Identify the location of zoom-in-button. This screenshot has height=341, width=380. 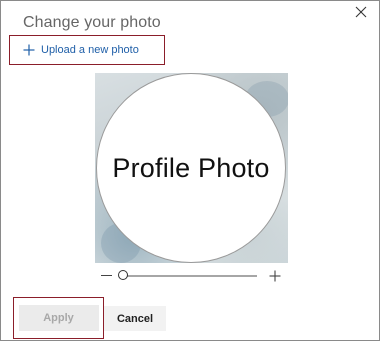
(275, 276).